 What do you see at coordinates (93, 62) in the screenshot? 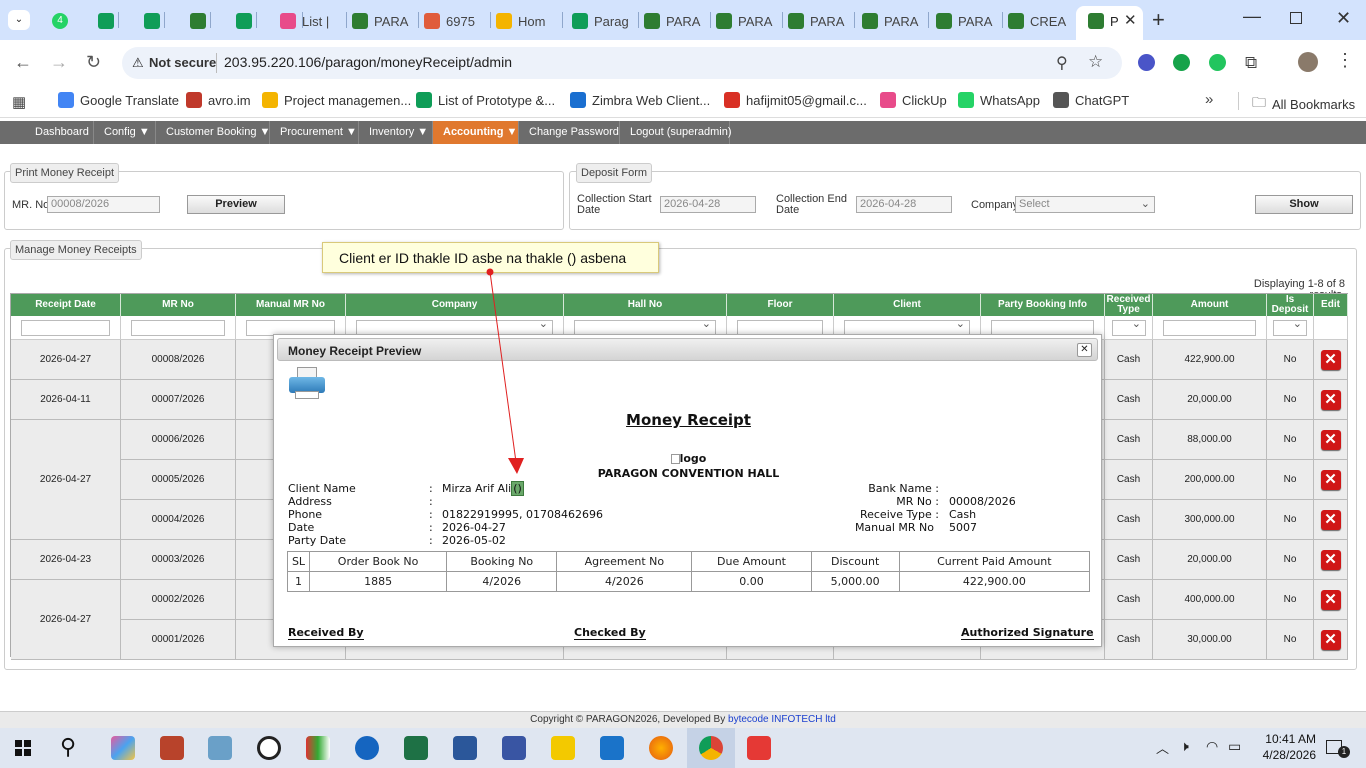
I see `reload-icon: ↻` at bounding box center [93, 62].